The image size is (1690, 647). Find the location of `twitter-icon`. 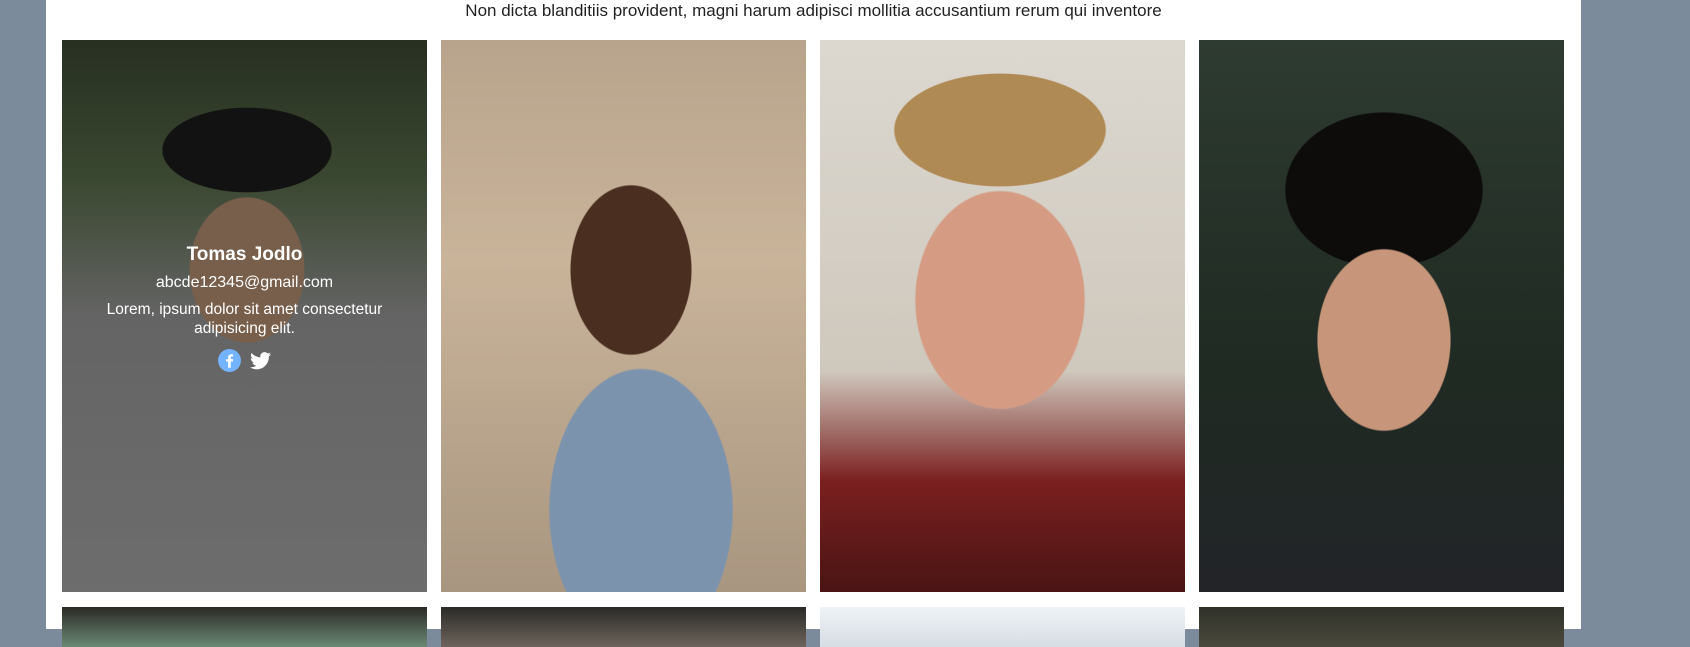

twitter-icon is located at coordinates (260, 360).